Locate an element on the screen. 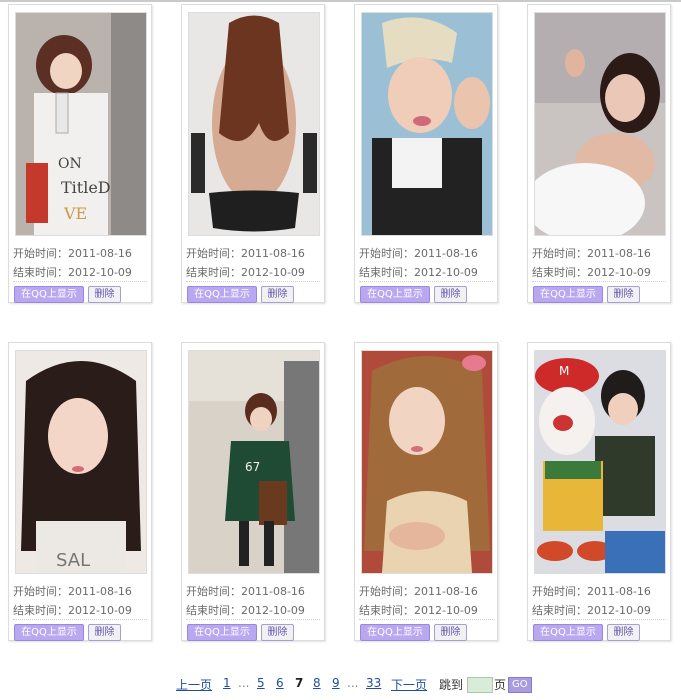 The width and height of the screenshot is (681, 700). pagination: 上一页 1 ... 5 6 7 8 9 ... 33 下一页 跳到 页 GO is located at coordinates (340, 686).